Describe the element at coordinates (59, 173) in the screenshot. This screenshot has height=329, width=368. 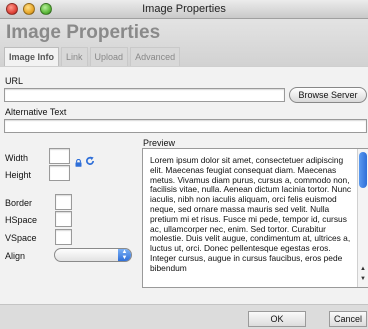
I see `height-input` at that location.